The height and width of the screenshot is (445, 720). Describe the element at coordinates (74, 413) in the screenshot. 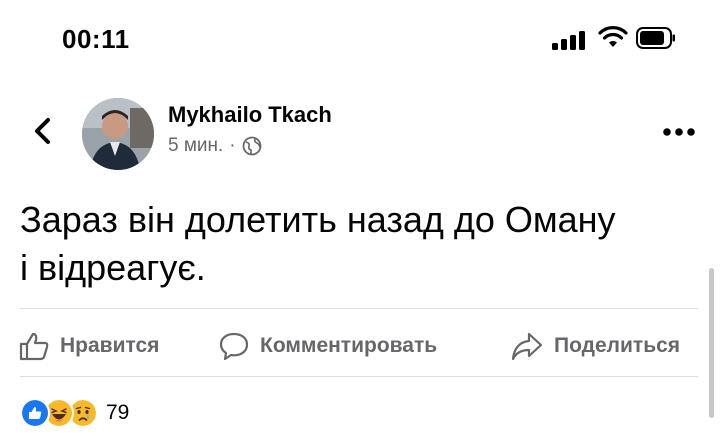

I see `reactions-summary: 79` at that location.